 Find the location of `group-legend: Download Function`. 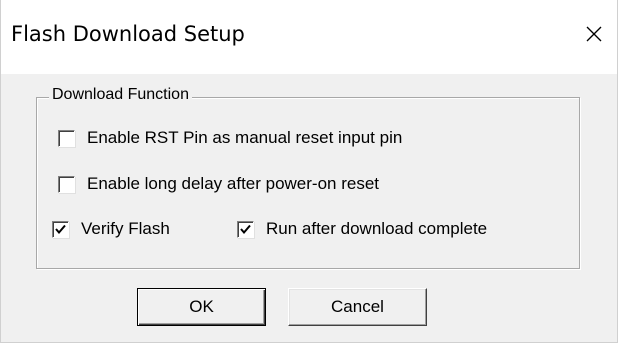

group-legend: Download Function is located at coordinates (120, 95).